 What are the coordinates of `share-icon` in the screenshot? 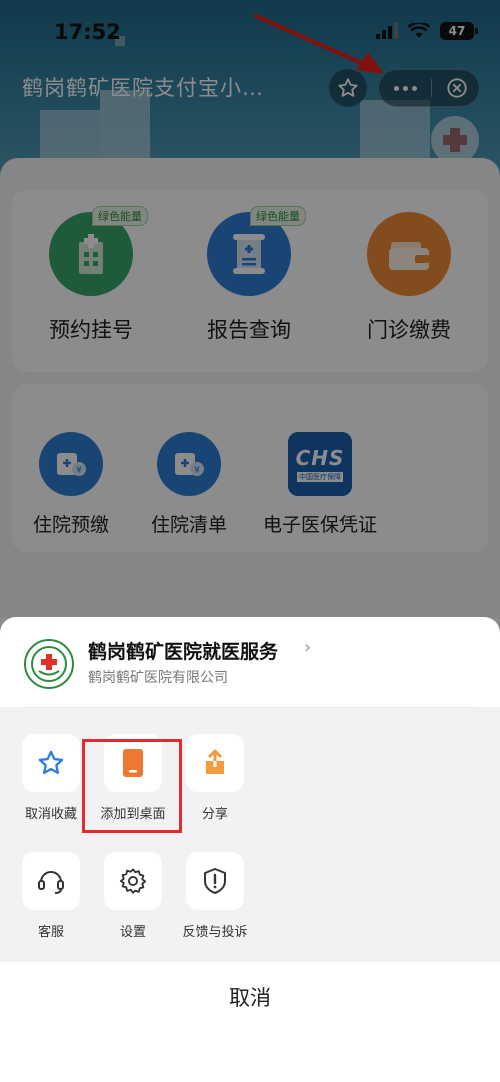 It's located at (215, 761).